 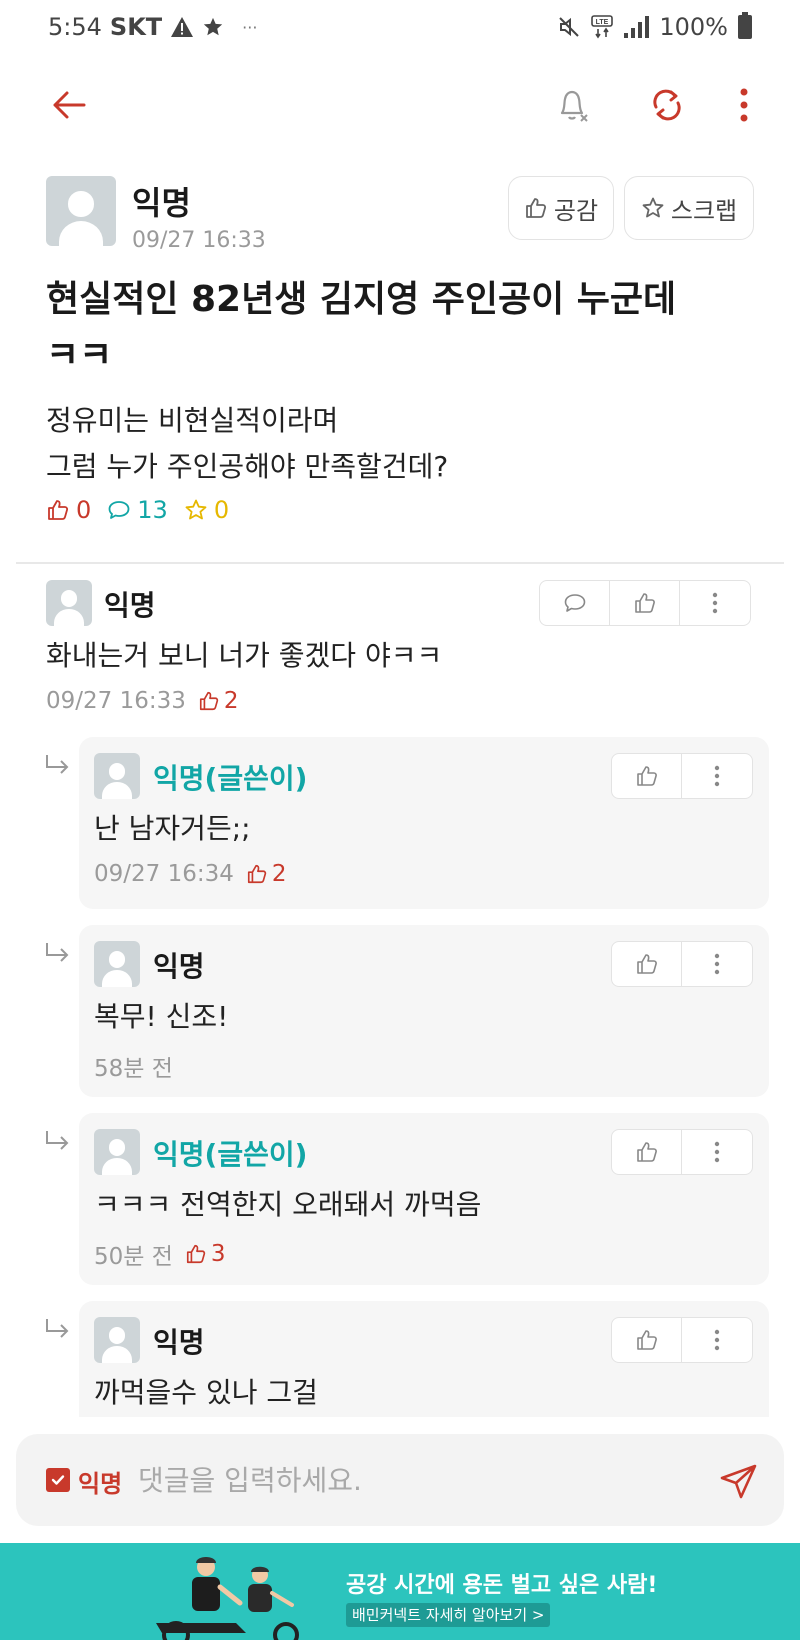 I want to click on reply-text: 난 남자거든;;, so click(x=172, y=828).